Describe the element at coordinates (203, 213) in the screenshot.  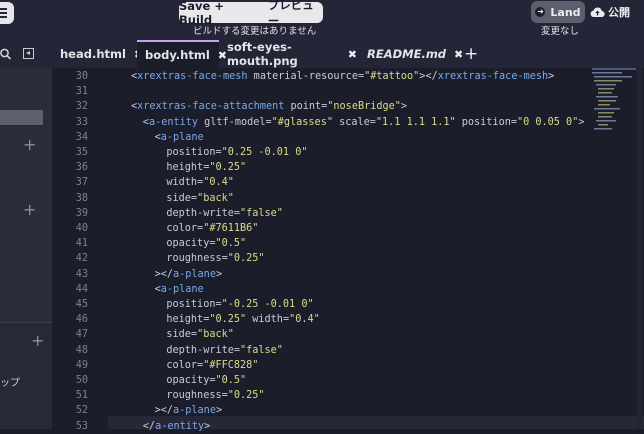
I see `code-token: depth-write=` at that location.